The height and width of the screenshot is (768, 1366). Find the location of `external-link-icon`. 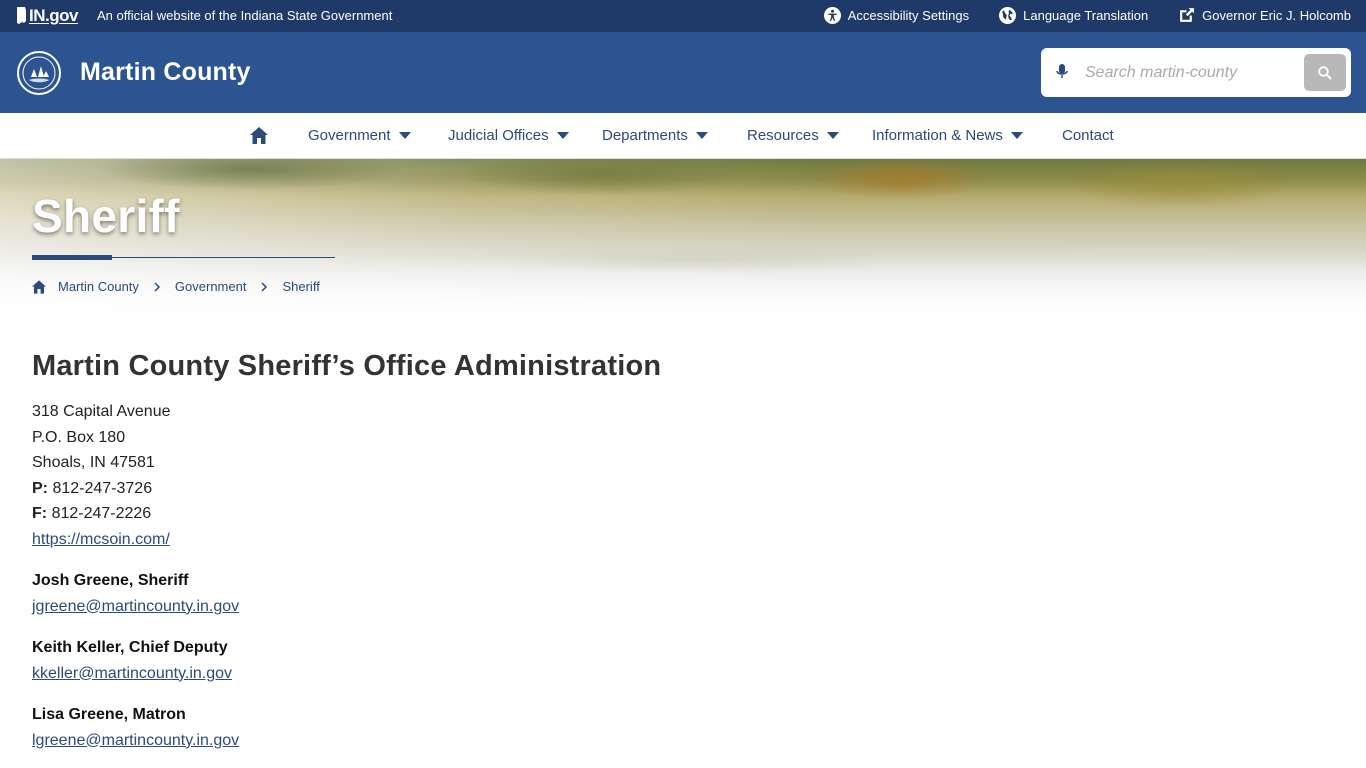

external-link-icon is located at coordinates (1187, 15).